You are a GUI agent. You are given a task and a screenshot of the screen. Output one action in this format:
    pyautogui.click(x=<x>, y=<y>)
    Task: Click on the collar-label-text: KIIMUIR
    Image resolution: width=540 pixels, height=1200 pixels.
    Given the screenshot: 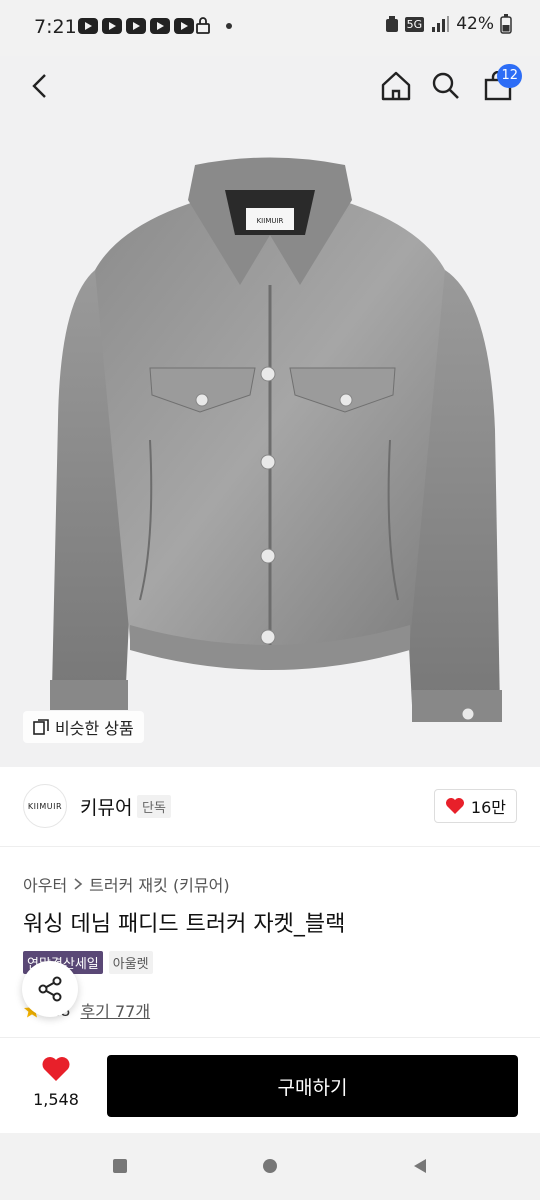 What is the action you would take?
    pyautogui.click(x=270, y=221)
    